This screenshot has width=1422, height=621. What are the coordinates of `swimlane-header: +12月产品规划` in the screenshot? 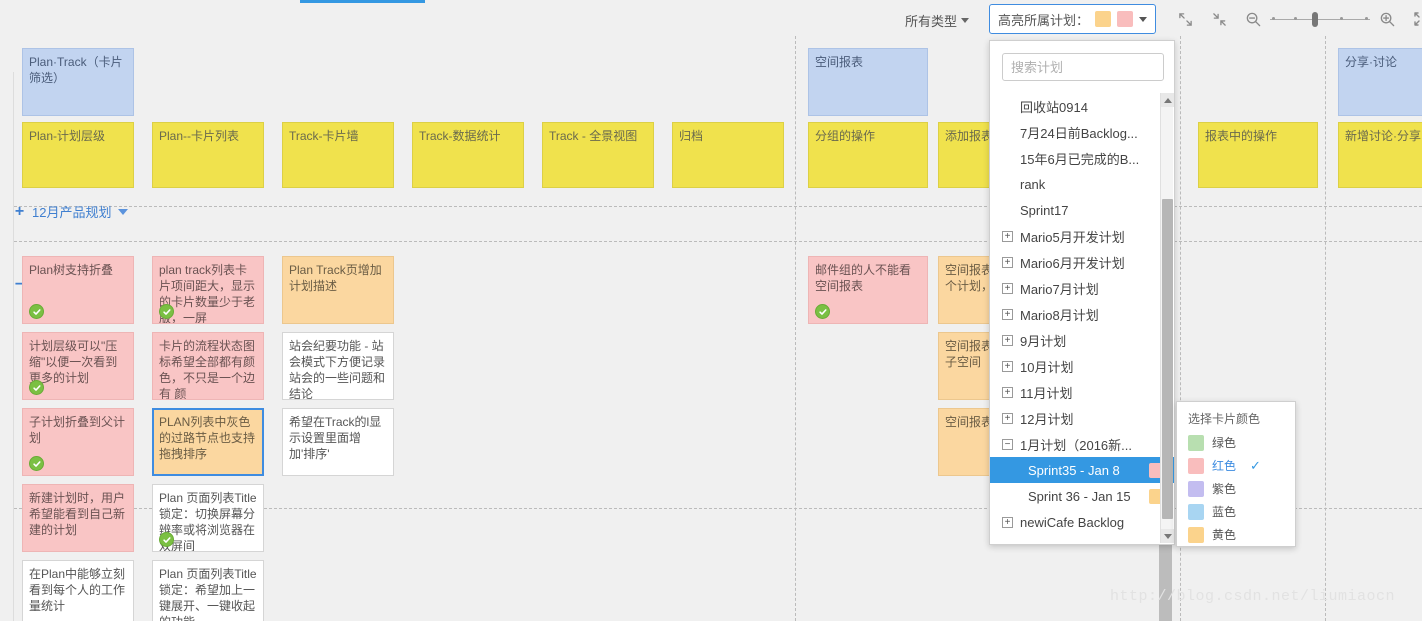 It's located at (71, 211).